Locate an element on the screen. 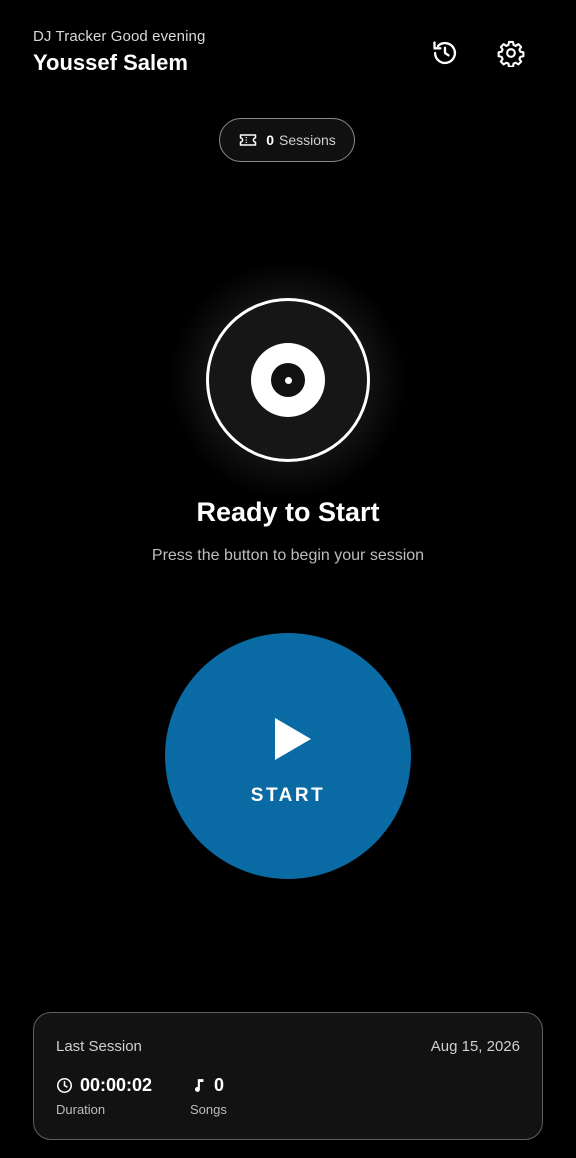 This screenshot has width=576, height=1158. settings-button is located at coordinates (511, 53).